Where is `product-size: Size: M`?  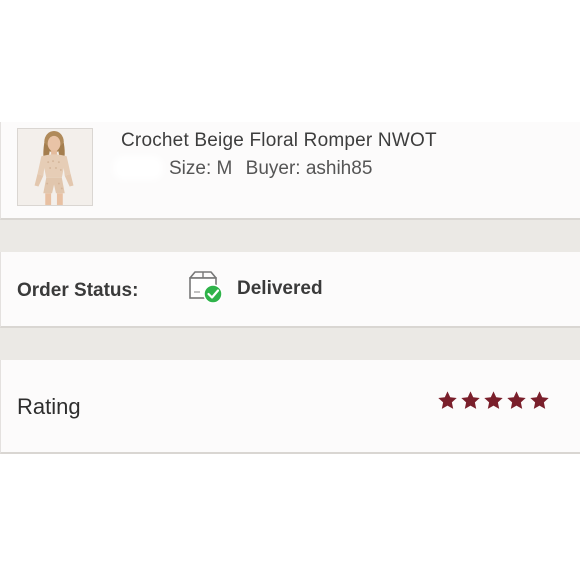
product-size: Size: M is located at coordinates (201, 168).